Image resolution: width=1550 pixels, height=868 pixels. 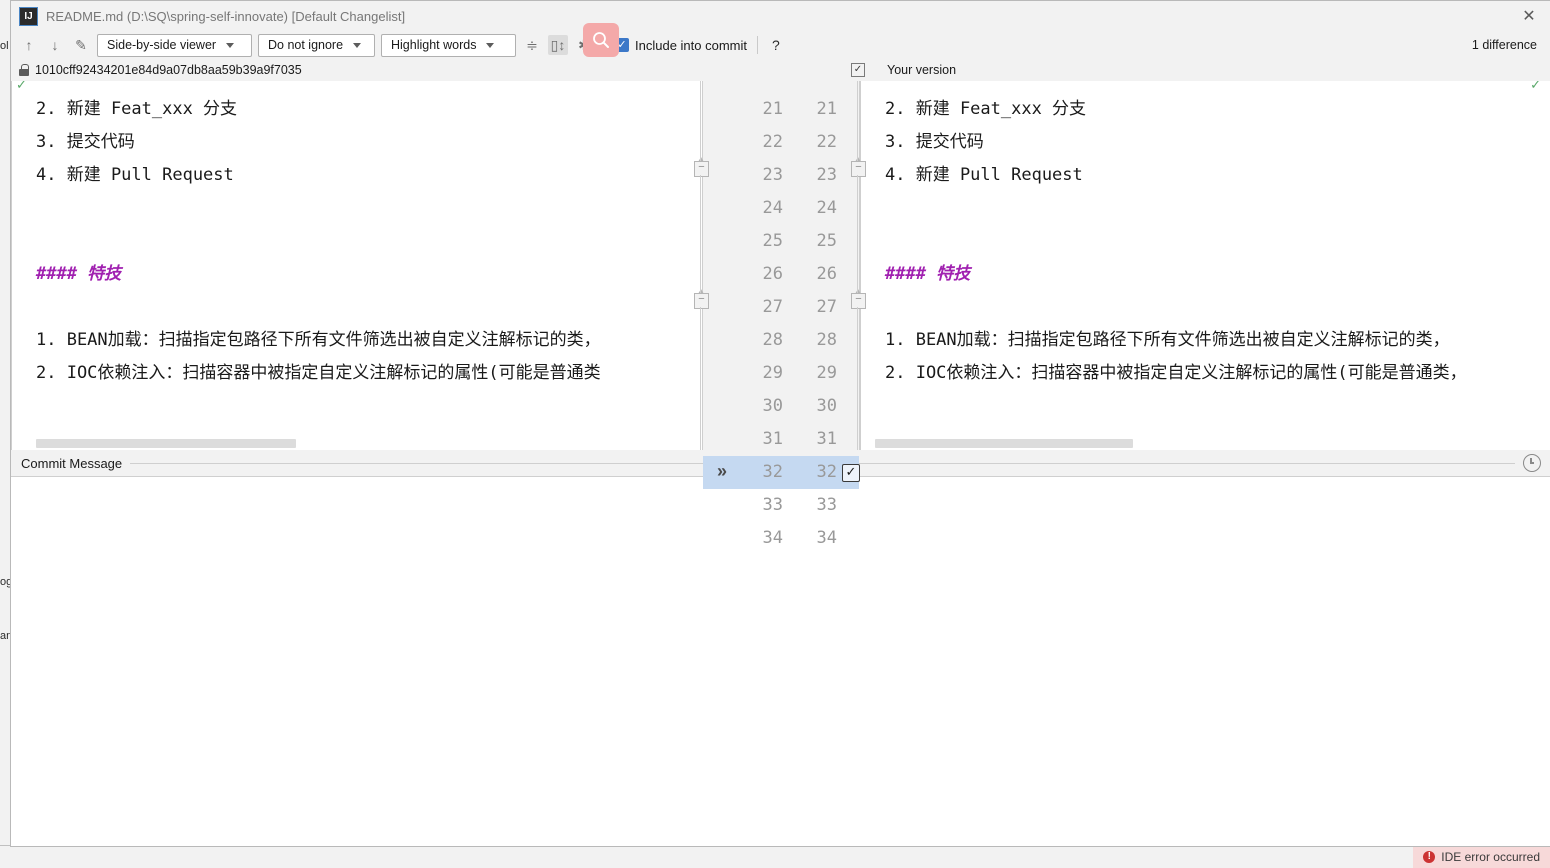 I want to click on left-line-number-27: 27, so click(x=772, y=307).